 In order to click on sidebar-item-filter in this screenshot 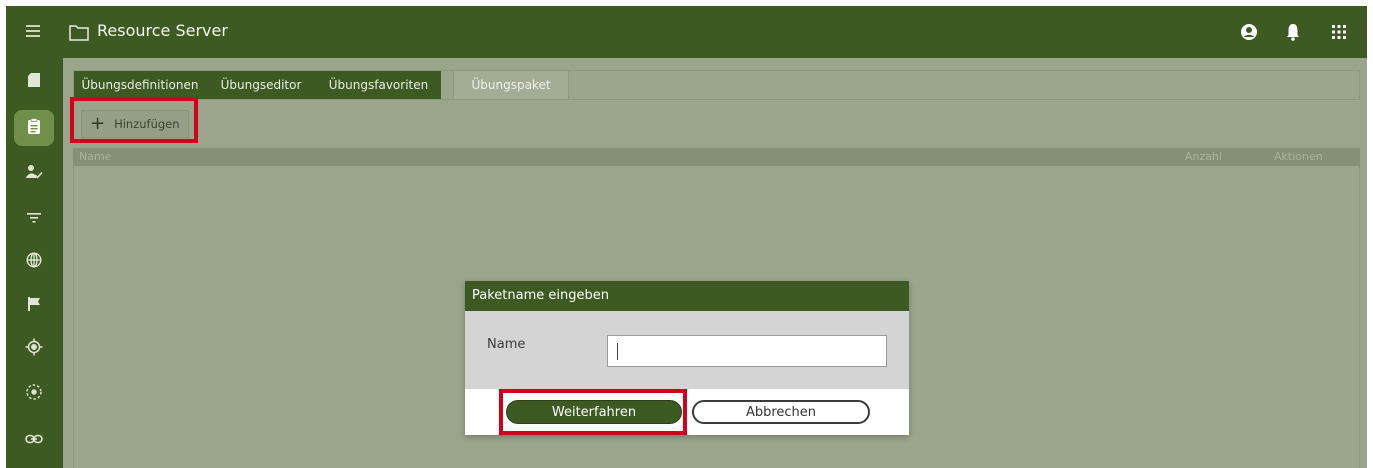, I will do `click(34, 218)`.